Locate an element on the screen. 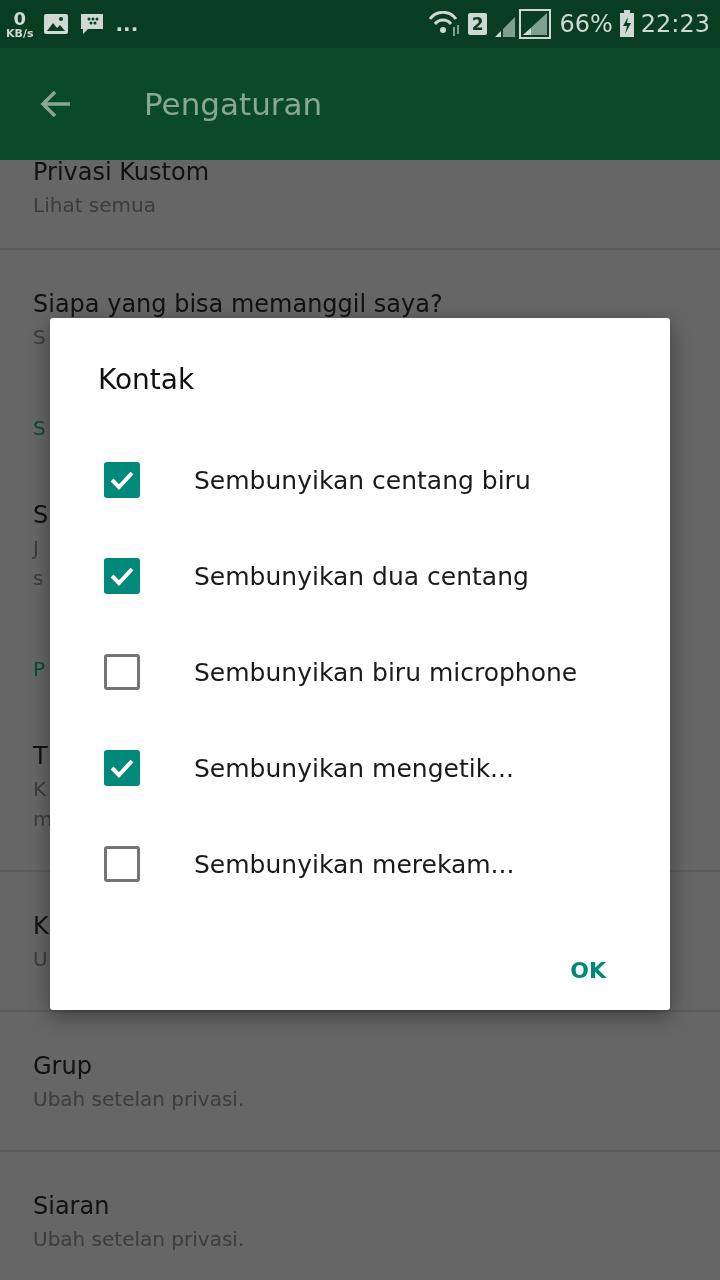  signal-icon is located at coordinates (523, 24).